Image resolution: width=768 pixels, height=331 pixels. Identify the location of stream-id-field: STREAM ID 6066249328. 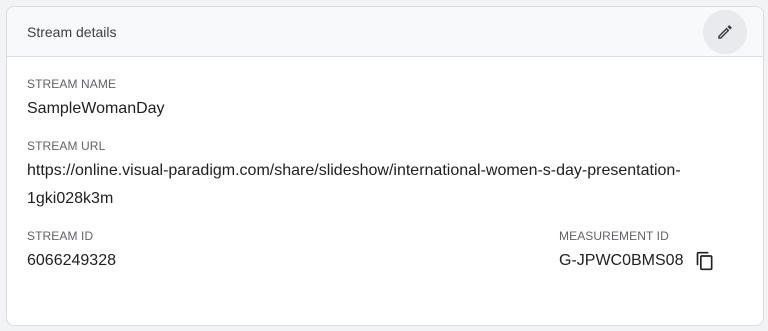
(71, 252).